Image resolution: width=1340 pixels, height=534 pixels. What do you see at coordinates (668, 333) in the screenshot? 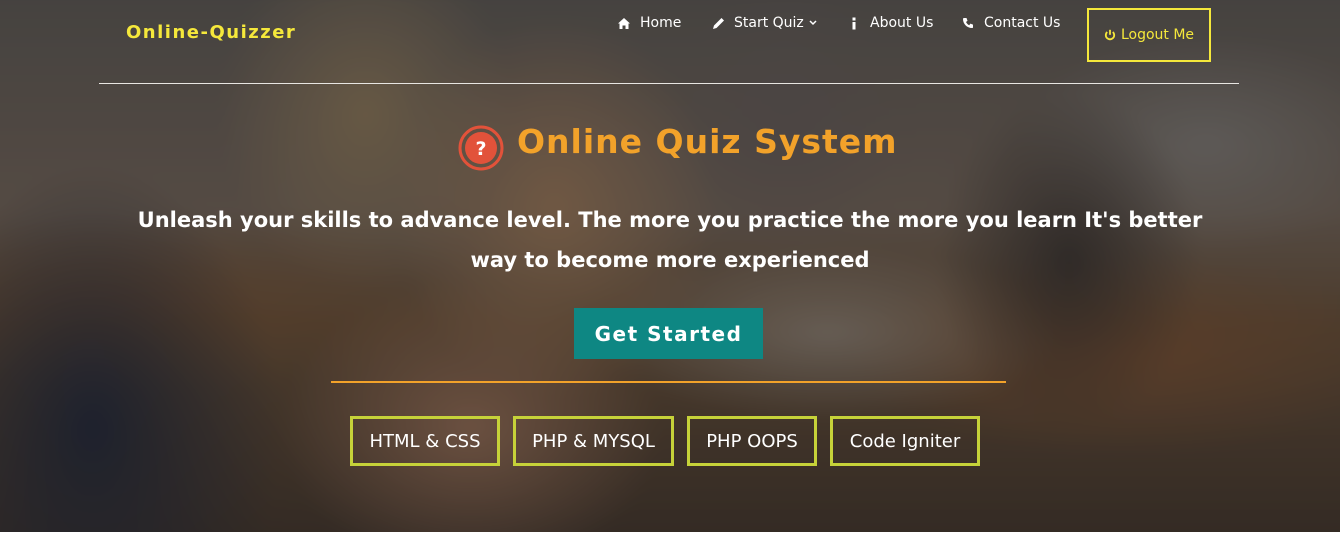
I see `get-started-button: Get Started` at bounding box center [668, 333].